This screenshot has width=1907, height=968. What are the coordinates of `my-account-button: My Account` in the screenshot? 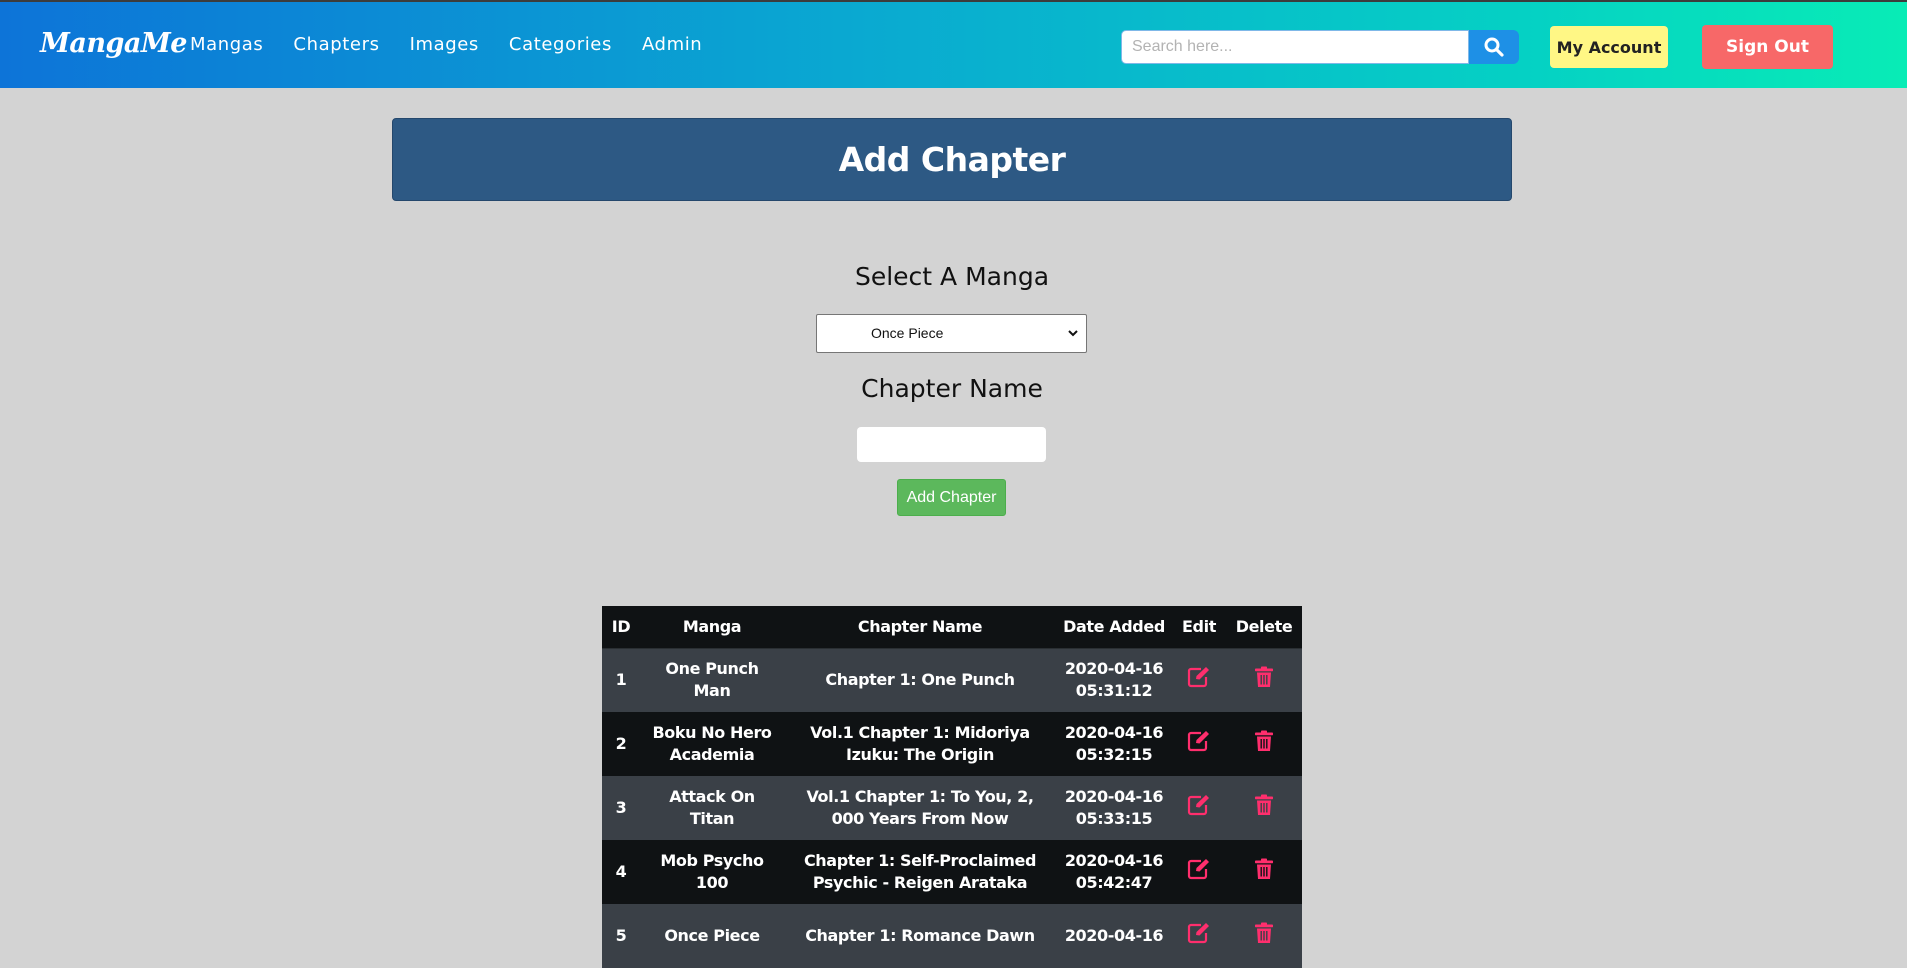 It's located at (1609, 47).